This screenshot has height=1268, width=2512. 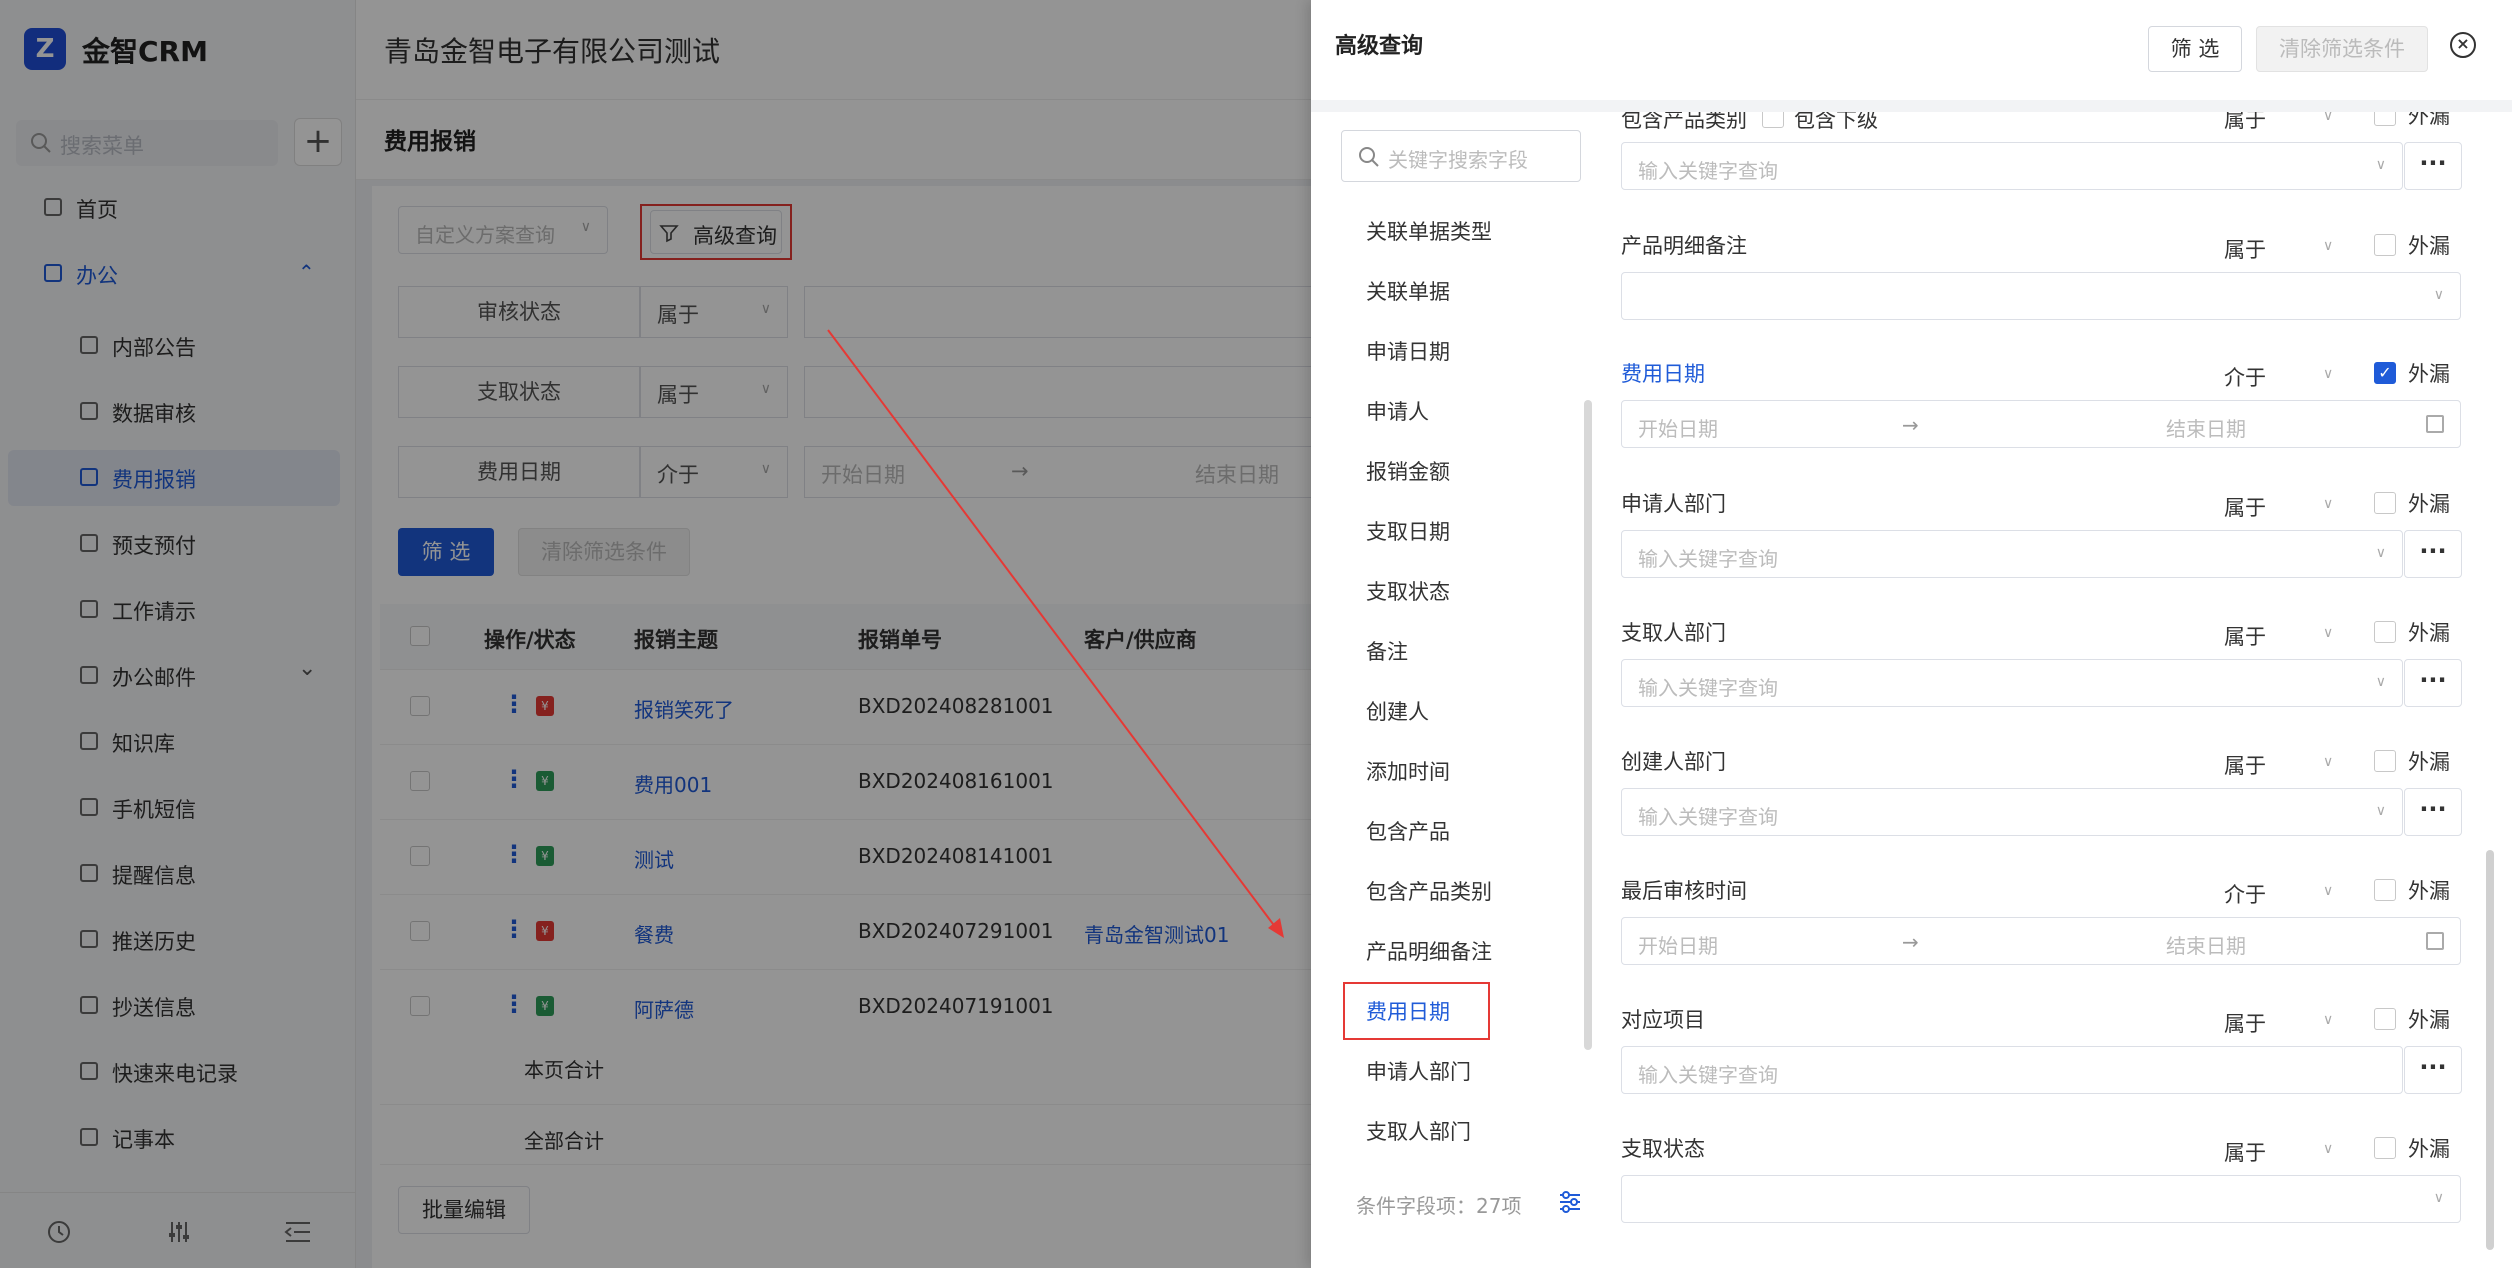 What do you see at coordinates (1408, 531) in the screenshot?
I see `field-item: 支取日期` at bounding box center [1408, 531].